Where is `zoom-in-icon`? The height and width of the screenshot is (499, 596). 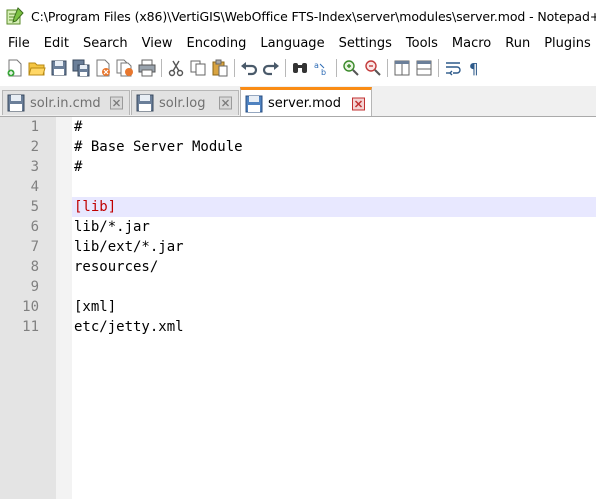 zoom-in-icon is located at coordinates (351, 68).